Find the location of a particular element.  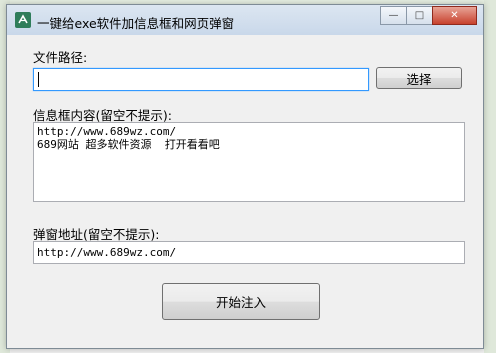

desktop-background-right is located at coordinates (490, 176).